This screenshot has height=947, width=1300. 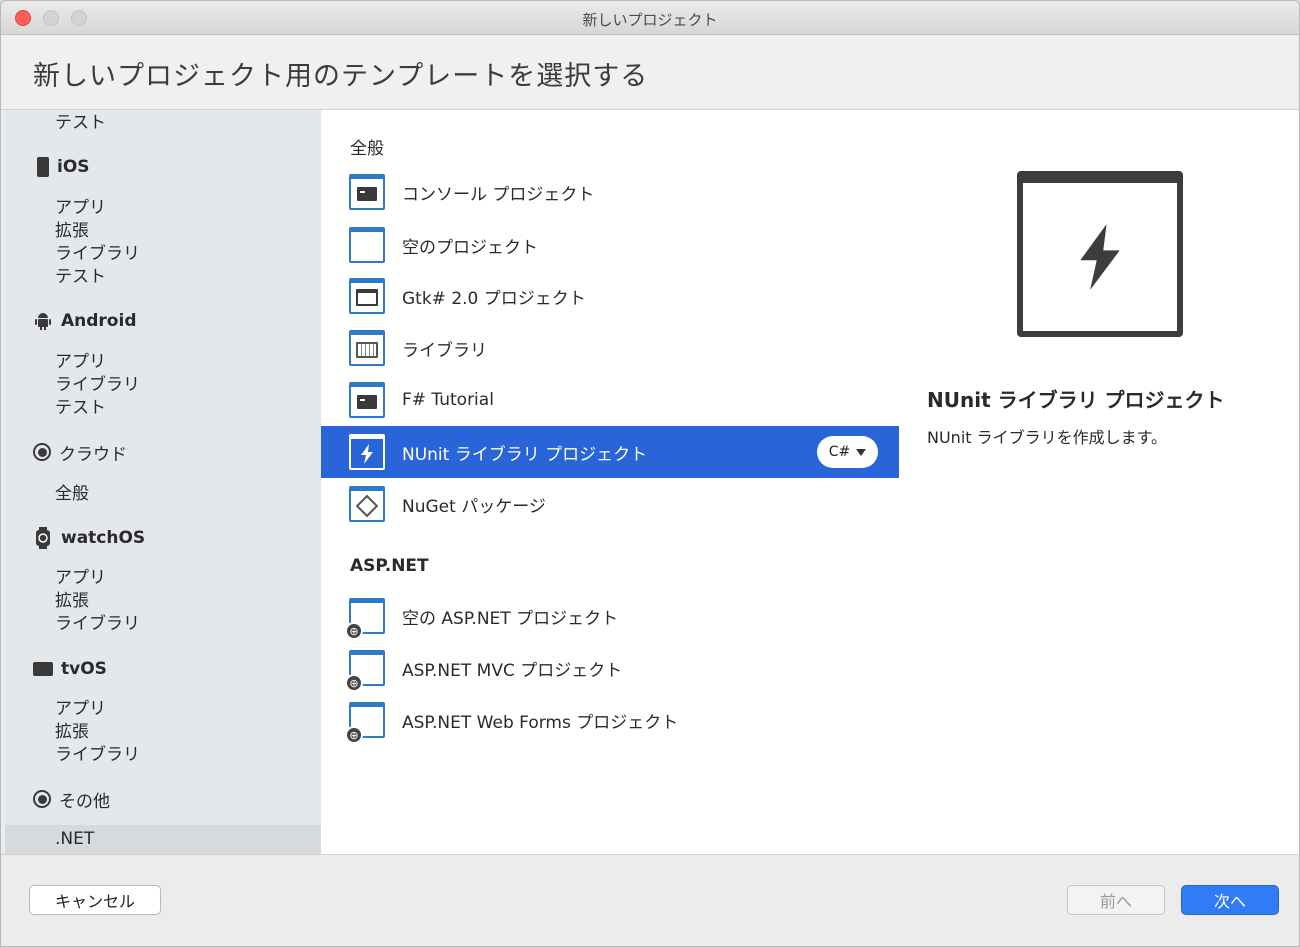 What do you see at coordinates (610, 400) in the screenshot?
I see `template-item-fsharp-tutorial: F# Tutorial` at bounding box center [610, 400].